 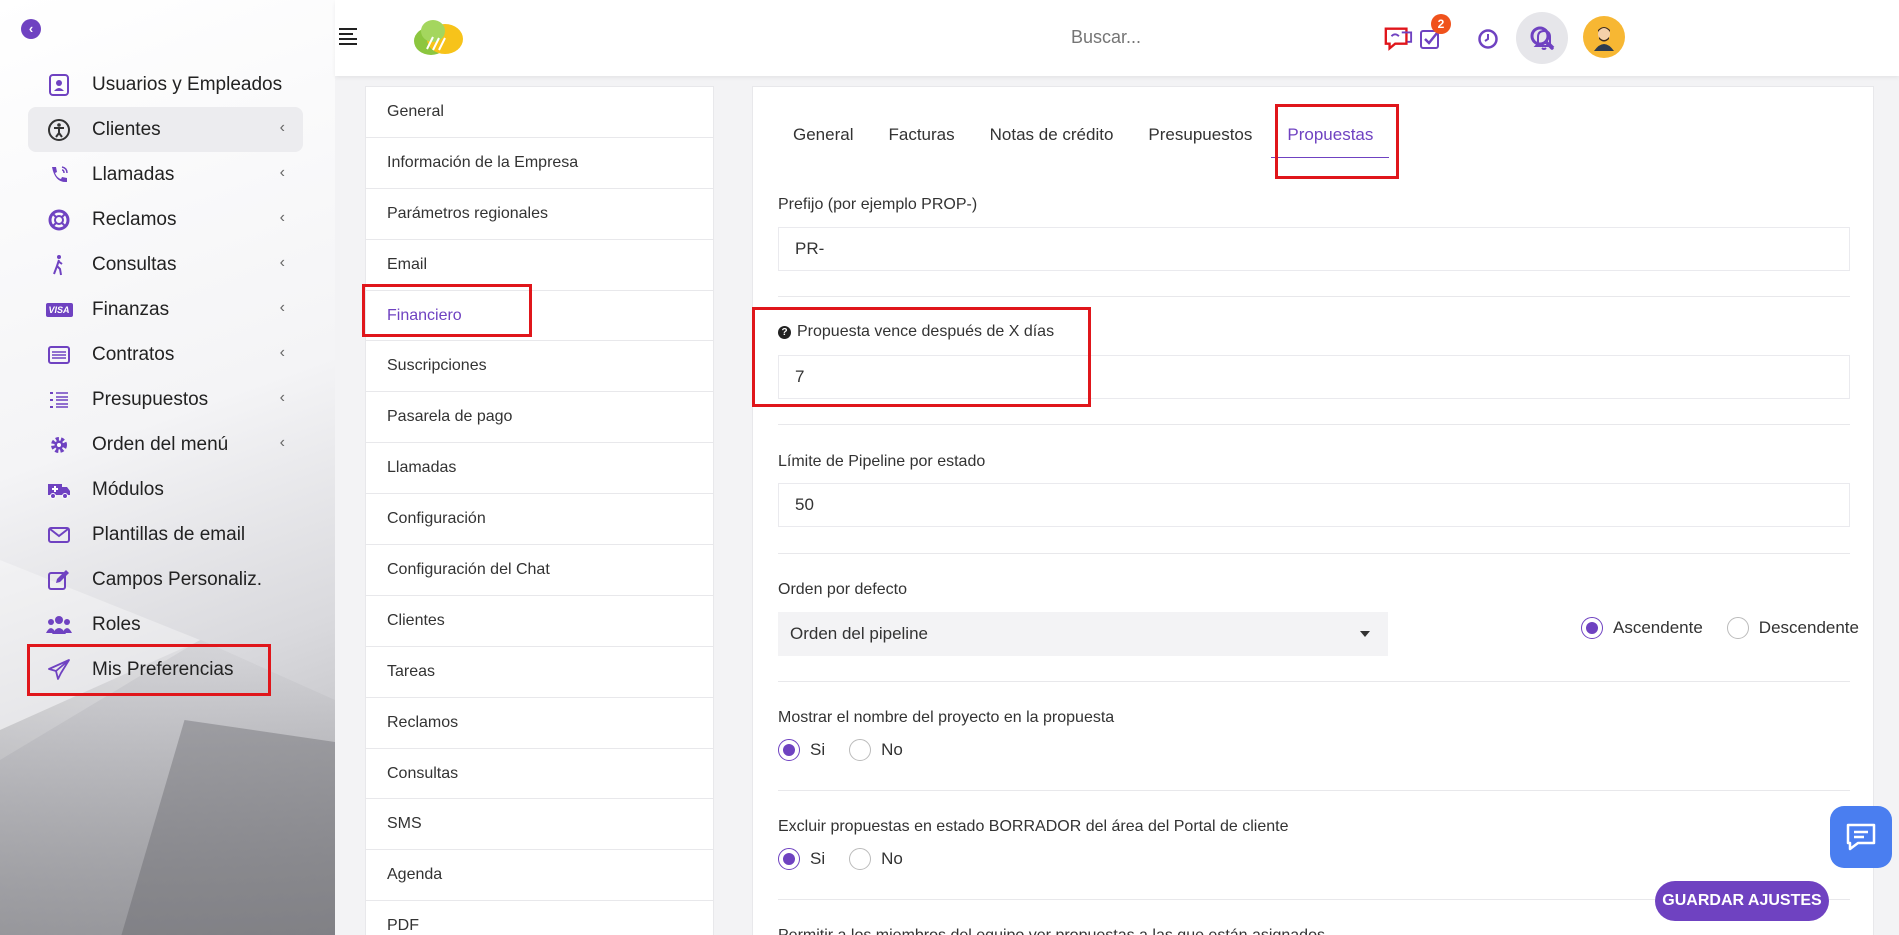 What do you see at coordinates (539, 163) in the screenshot?
I see `settings-item-empresa: Información de la Empresa` at bounding box center [539, 163].